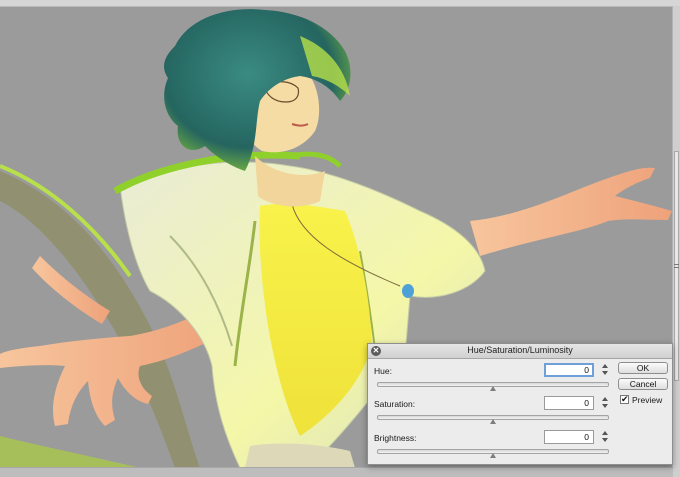  Describe the element at coordinates (676, 266) in the screenshot. I see `scrollbar-grip-icon` at that location.